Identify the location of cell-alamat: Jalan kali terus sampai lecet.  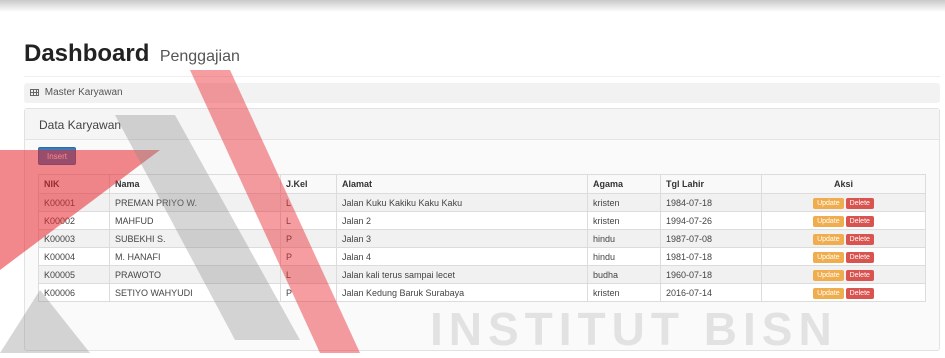
(462, 274).